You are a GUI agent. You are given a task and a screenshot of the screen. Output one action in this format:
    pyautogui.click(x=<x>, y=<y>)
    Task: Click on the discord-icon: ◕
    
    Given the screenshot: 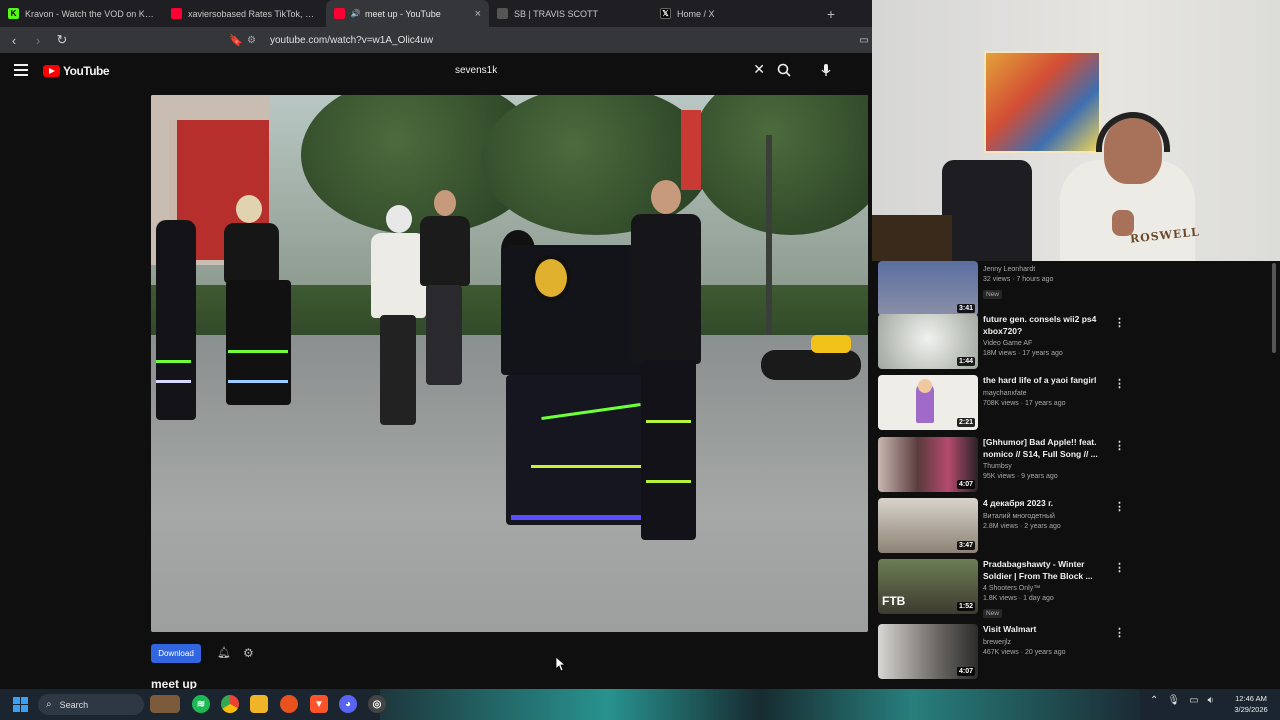 What is the action you would take?
    pyautogui.click(x=348, y=704)
    